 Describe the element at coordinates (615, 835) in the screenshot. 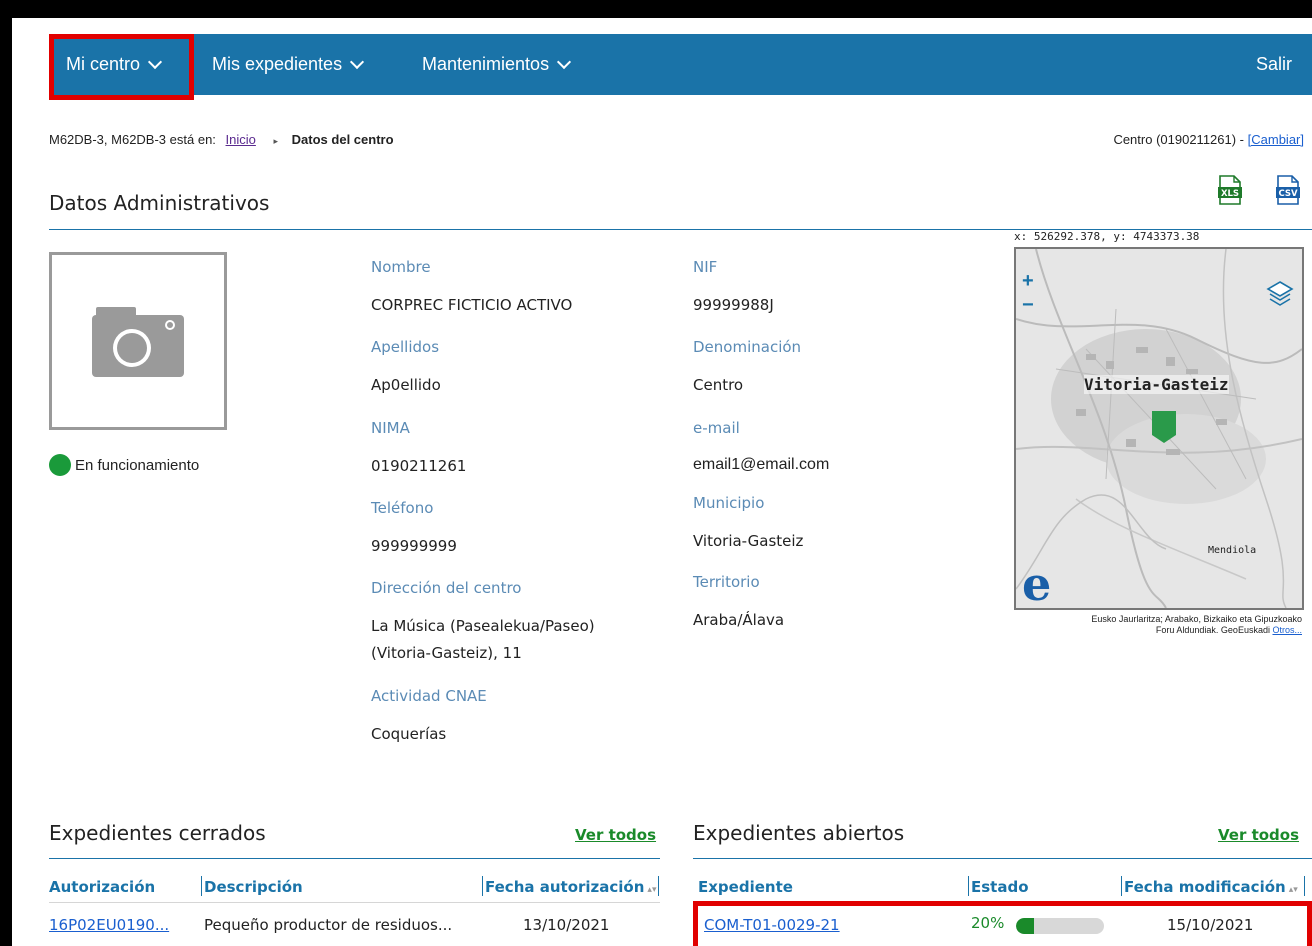

I see `closed-see-all-link: Ver todos` at that location.